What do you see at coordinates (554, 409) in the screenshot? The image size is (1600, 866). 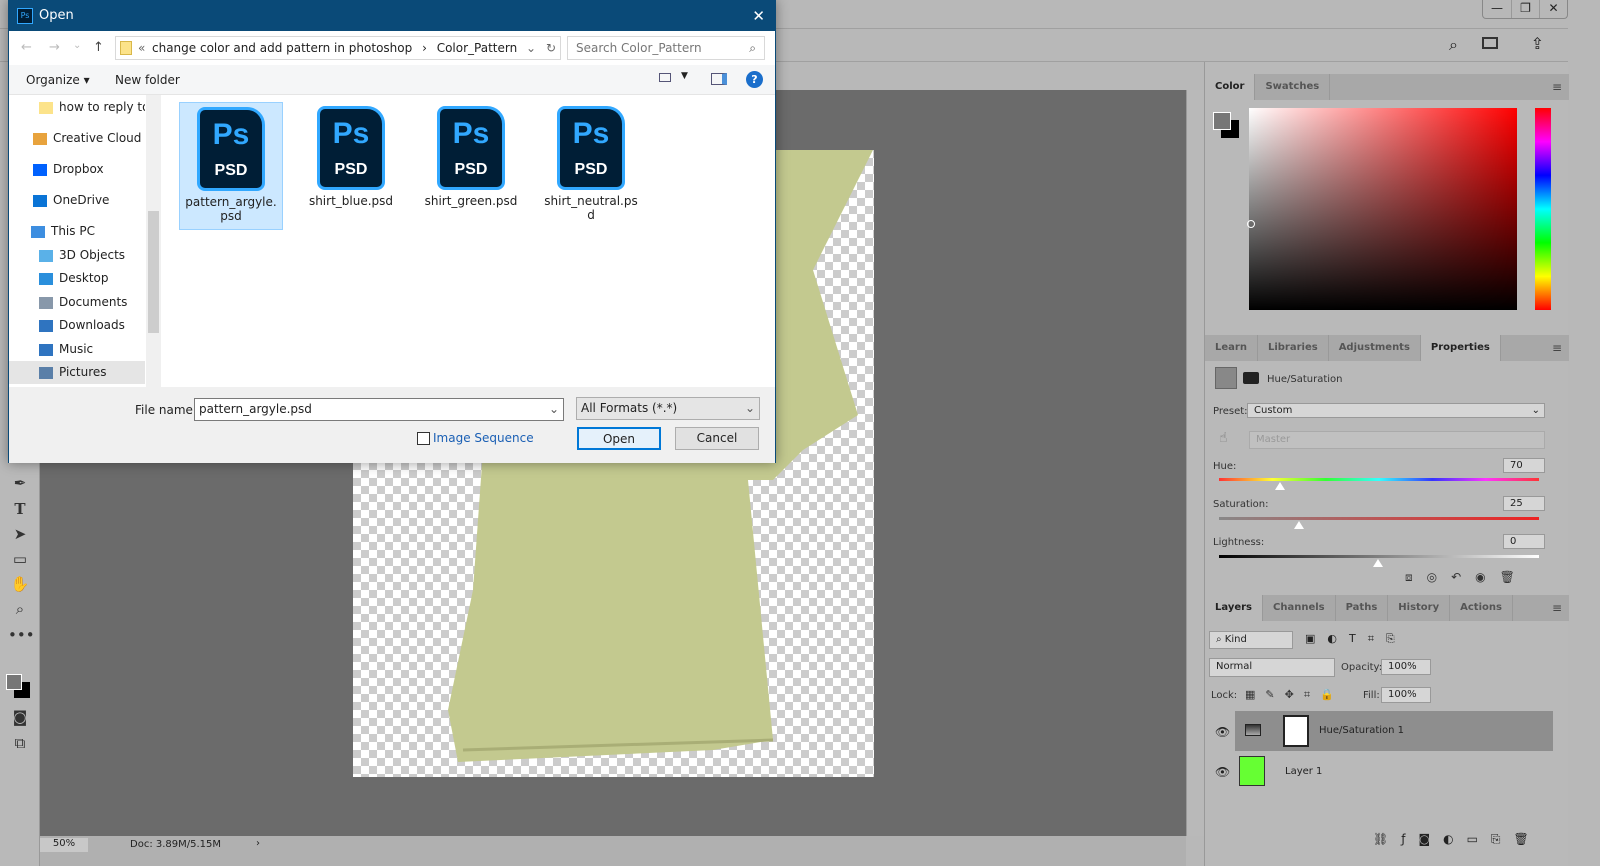 I see `chevron-down-icon: ⌄` at bounding box center [554, 409].